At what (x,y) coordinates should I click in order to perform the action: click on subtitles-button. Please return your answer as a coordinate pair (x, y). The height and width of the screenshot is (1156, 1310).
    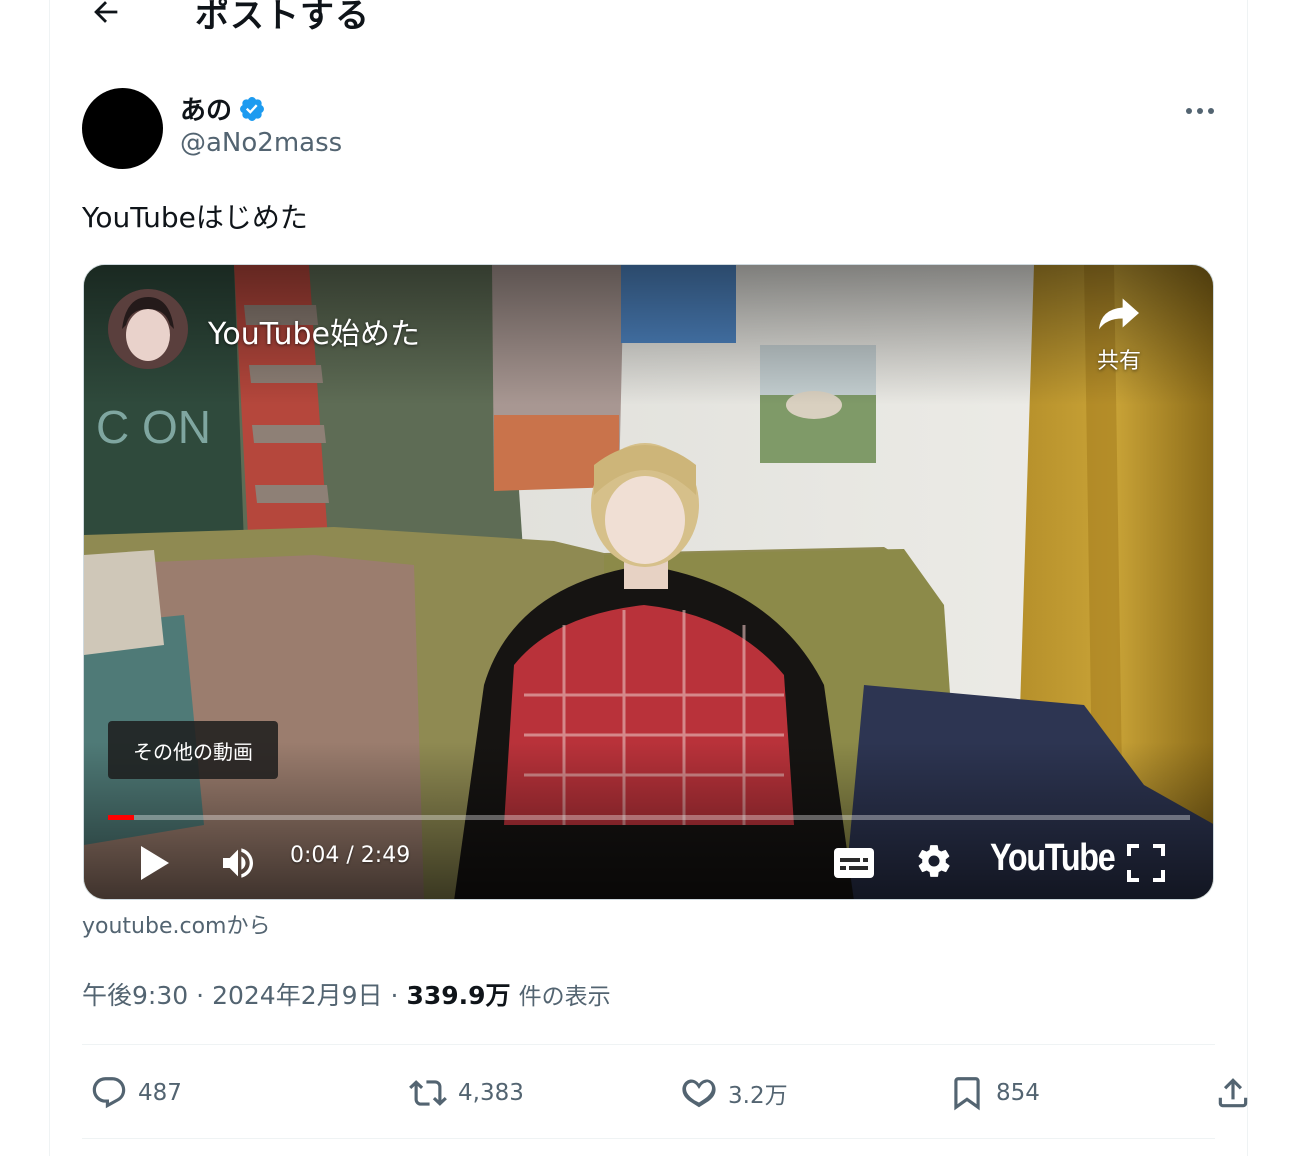
    Looking at the image, I should click on (854, 863).